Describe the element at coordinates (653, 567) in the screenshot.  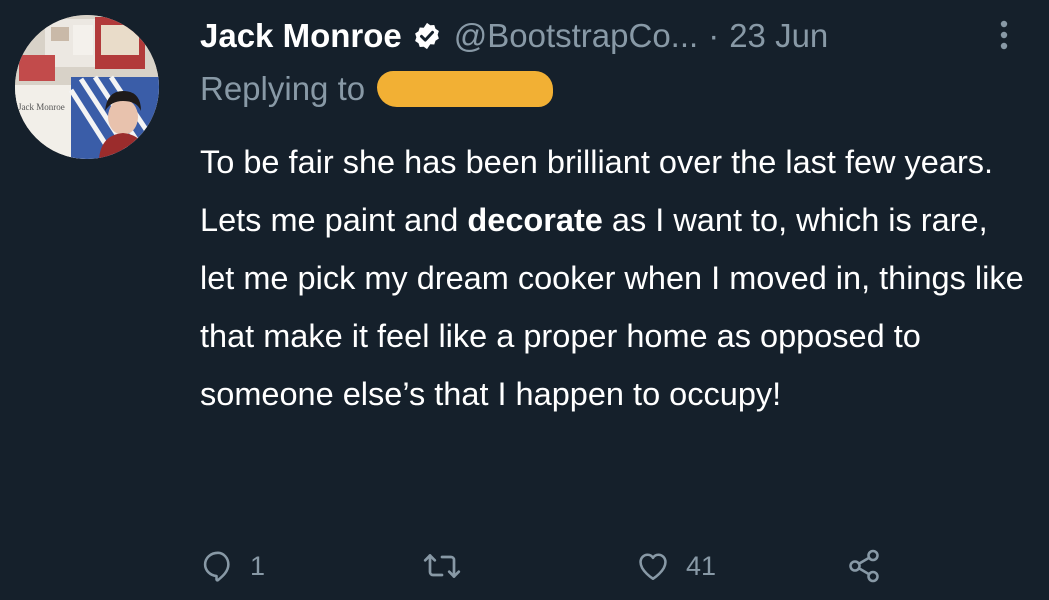
I see `heart-icon` at that location.